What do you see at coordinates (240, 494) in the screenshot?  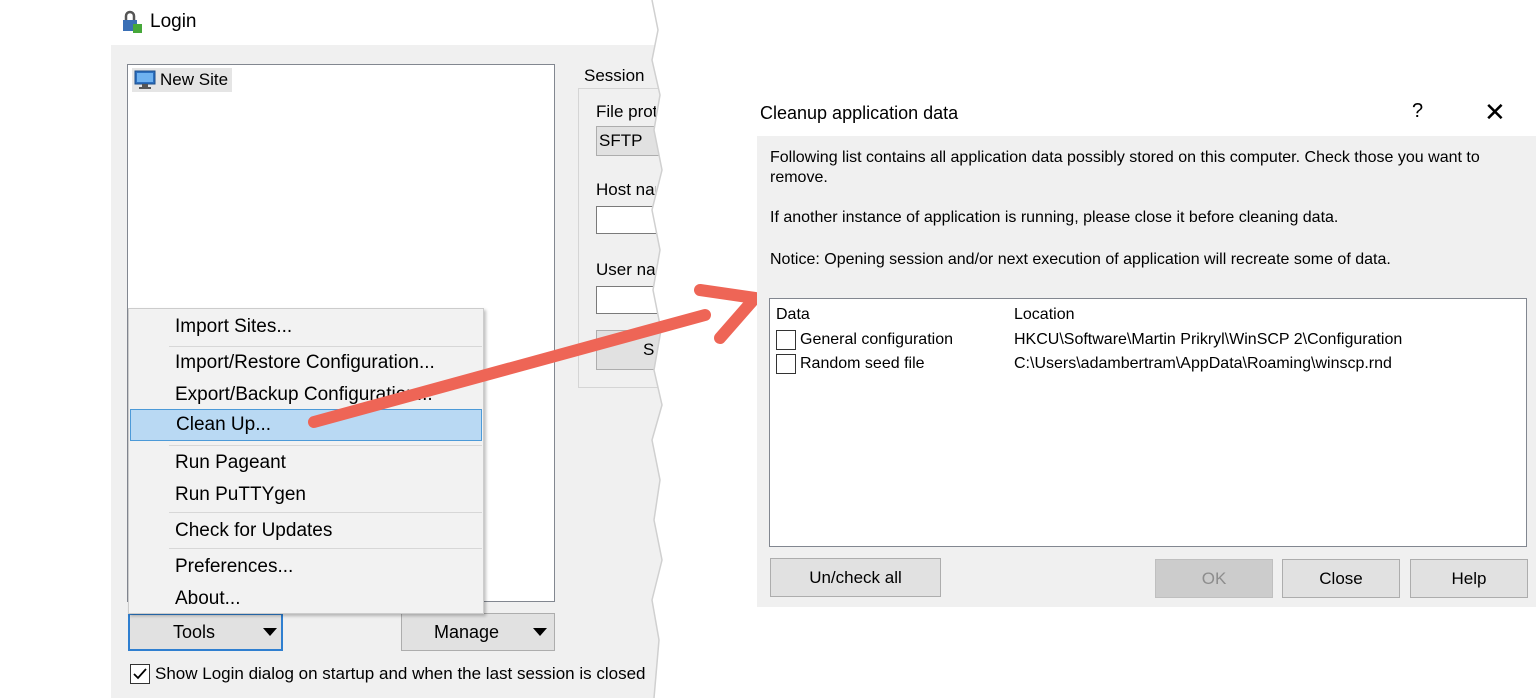 I see `menu-item-label: Run PuTTYgen` at bounding box center [240, 494].